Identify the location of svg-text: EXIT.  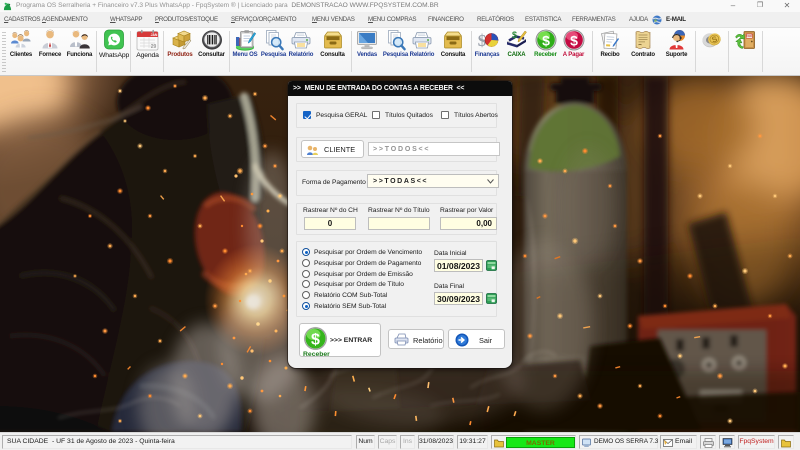
(749, 36).